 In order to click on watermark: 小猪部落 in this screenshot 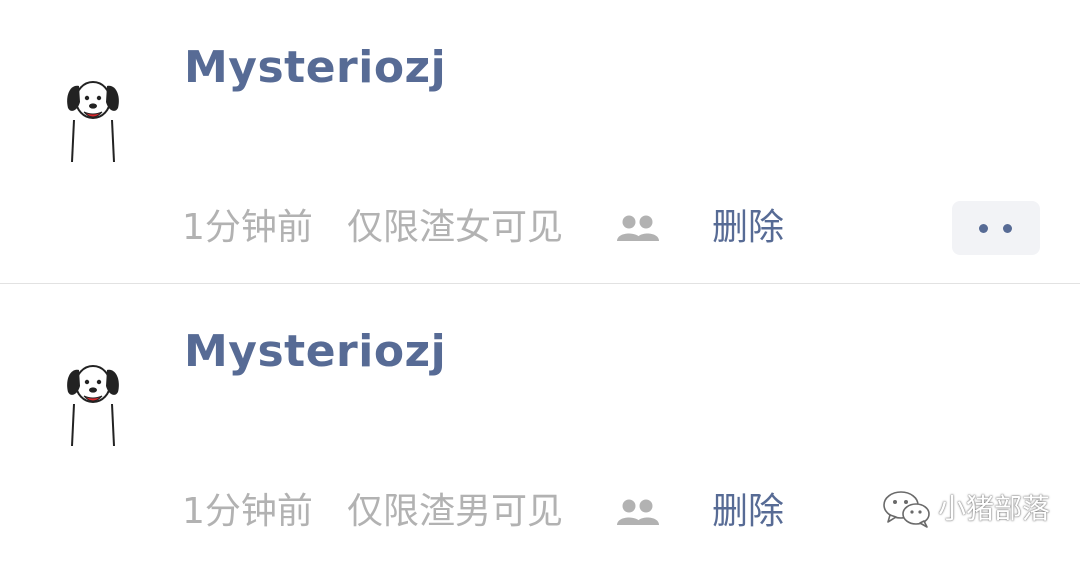, I will do `click(977, 509)`.